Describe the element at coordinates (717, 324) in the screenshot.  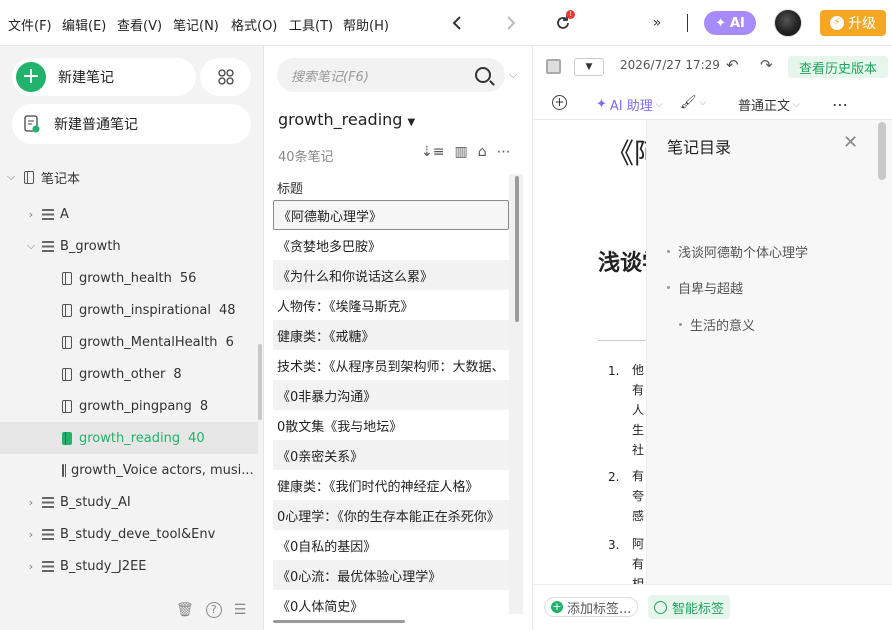
I see `outline-entry: 生活的意义` at that location.